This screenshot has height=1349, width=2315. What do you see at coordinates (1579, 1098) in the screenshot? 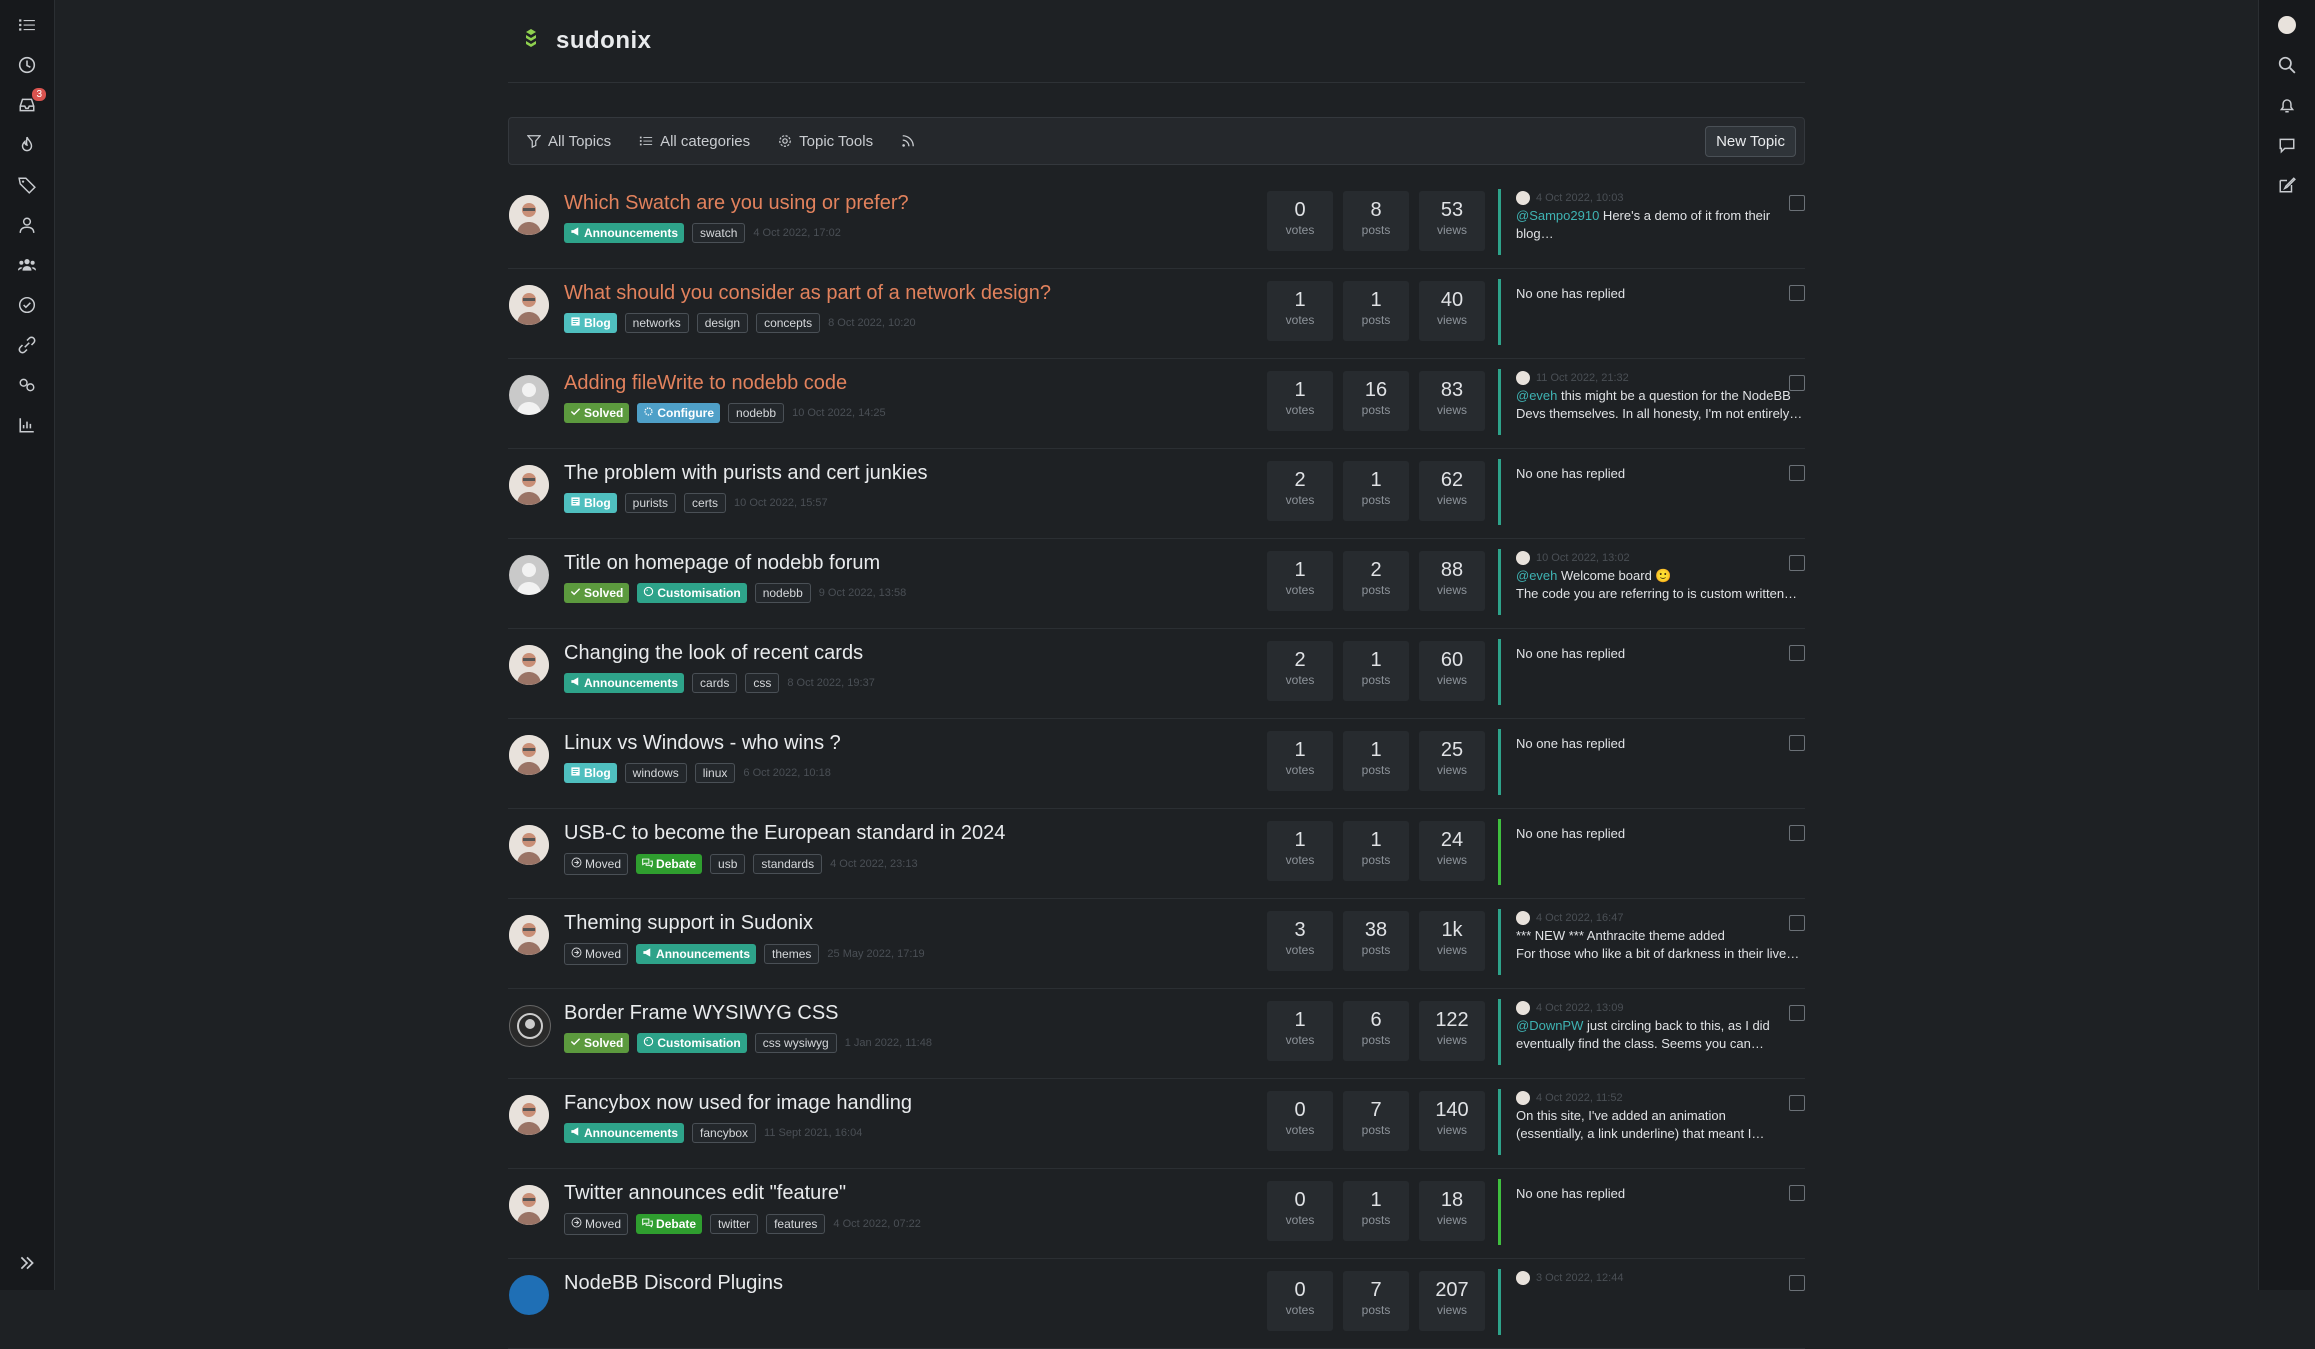
I see `reply-time: 4 Oct 2022, 11:52` at bounding box center [1579, 1098].